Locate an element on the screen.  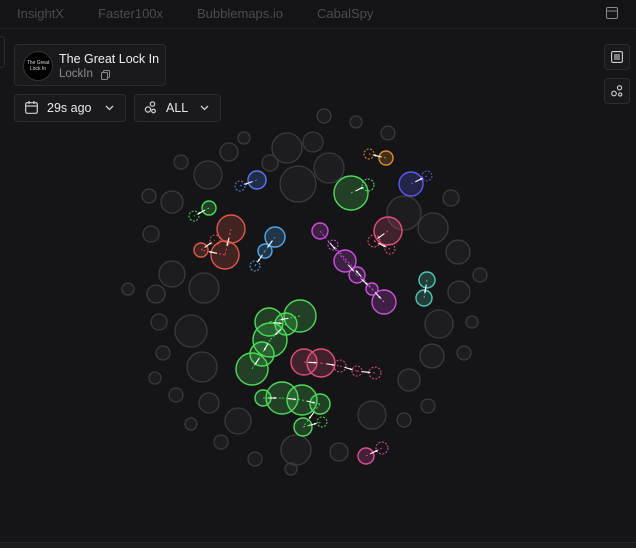
collapse-handle is located at coordinates (2, 52).